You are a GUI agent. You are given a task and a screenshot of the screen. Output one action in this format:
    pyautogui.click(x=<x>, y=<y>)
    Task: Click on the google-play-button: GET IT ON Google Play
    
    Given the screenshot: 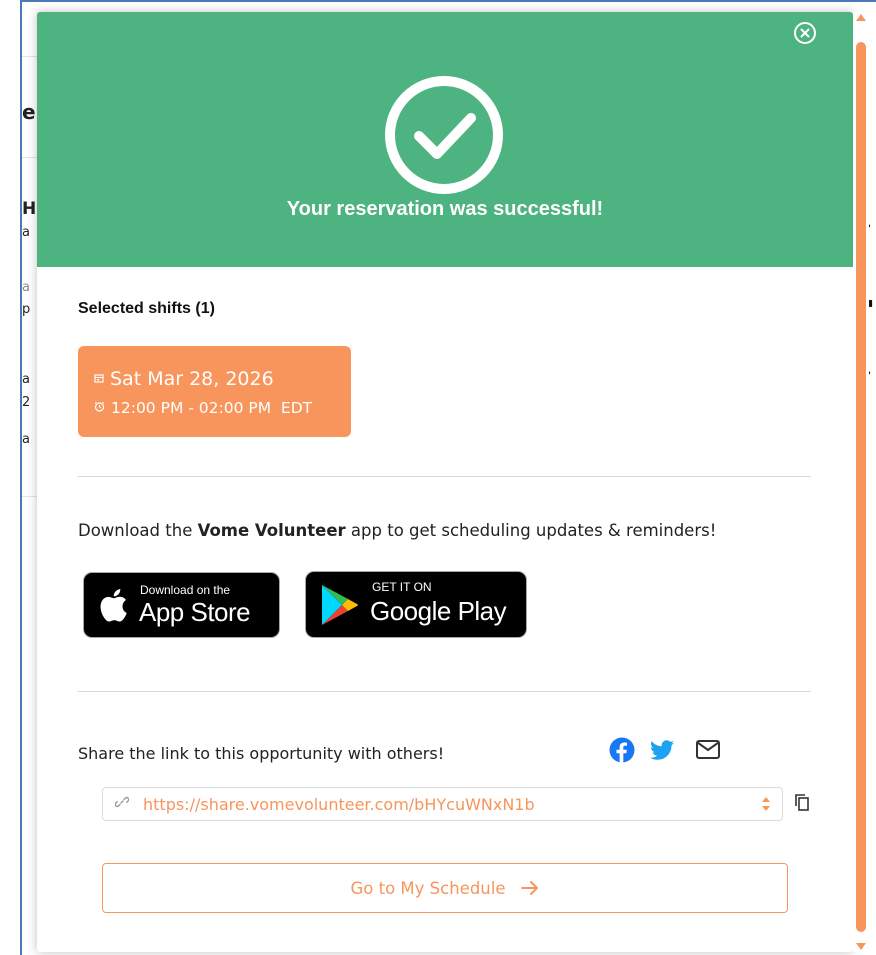 What is the action you would take?
    pyautogui.click(x=416, y=604)
    